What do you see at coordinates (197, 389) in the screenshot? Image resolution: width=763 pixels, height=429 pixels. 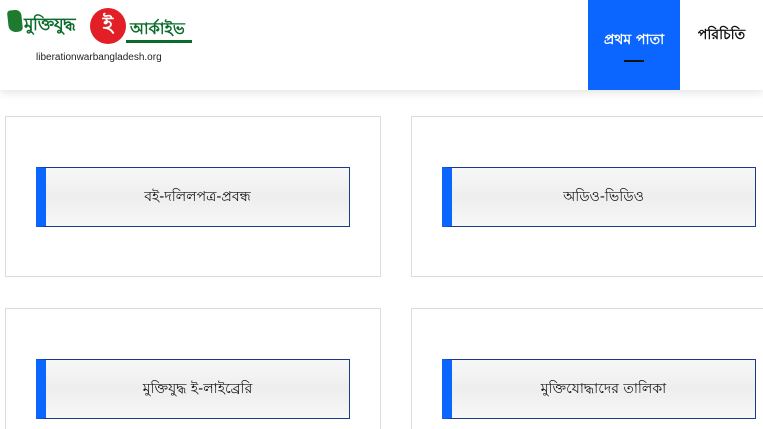 I see `category-label: মুক্তিযুদ্ধ ই-লাইব্রেরি` at bounding box center [197, 389].